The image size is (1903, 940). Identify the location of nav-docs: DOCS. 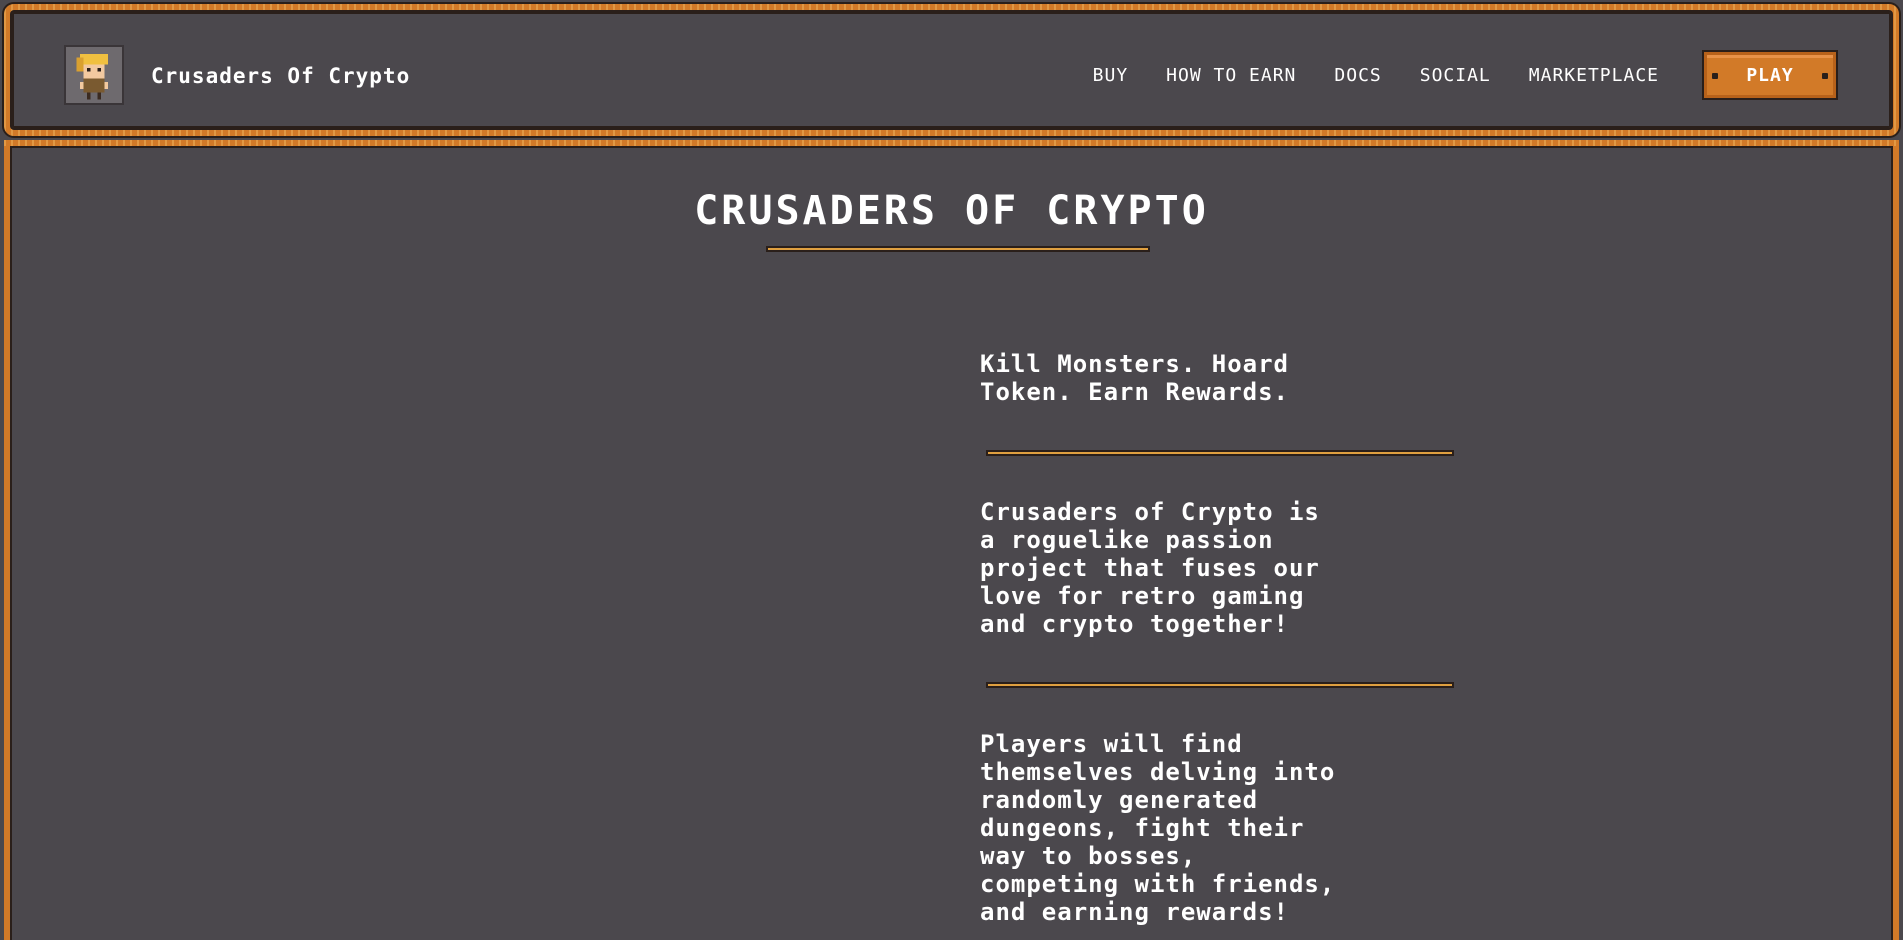
(1357, 75).